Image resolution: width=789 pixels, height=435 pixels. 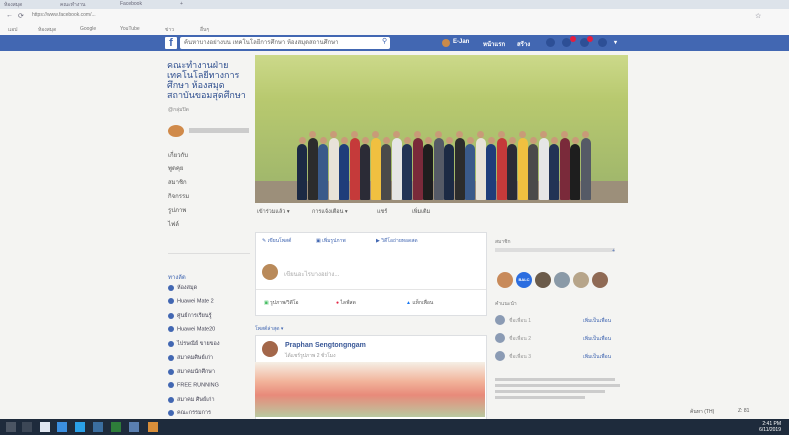 I want to click on post-author-avatar, so click(x=270, y=349).